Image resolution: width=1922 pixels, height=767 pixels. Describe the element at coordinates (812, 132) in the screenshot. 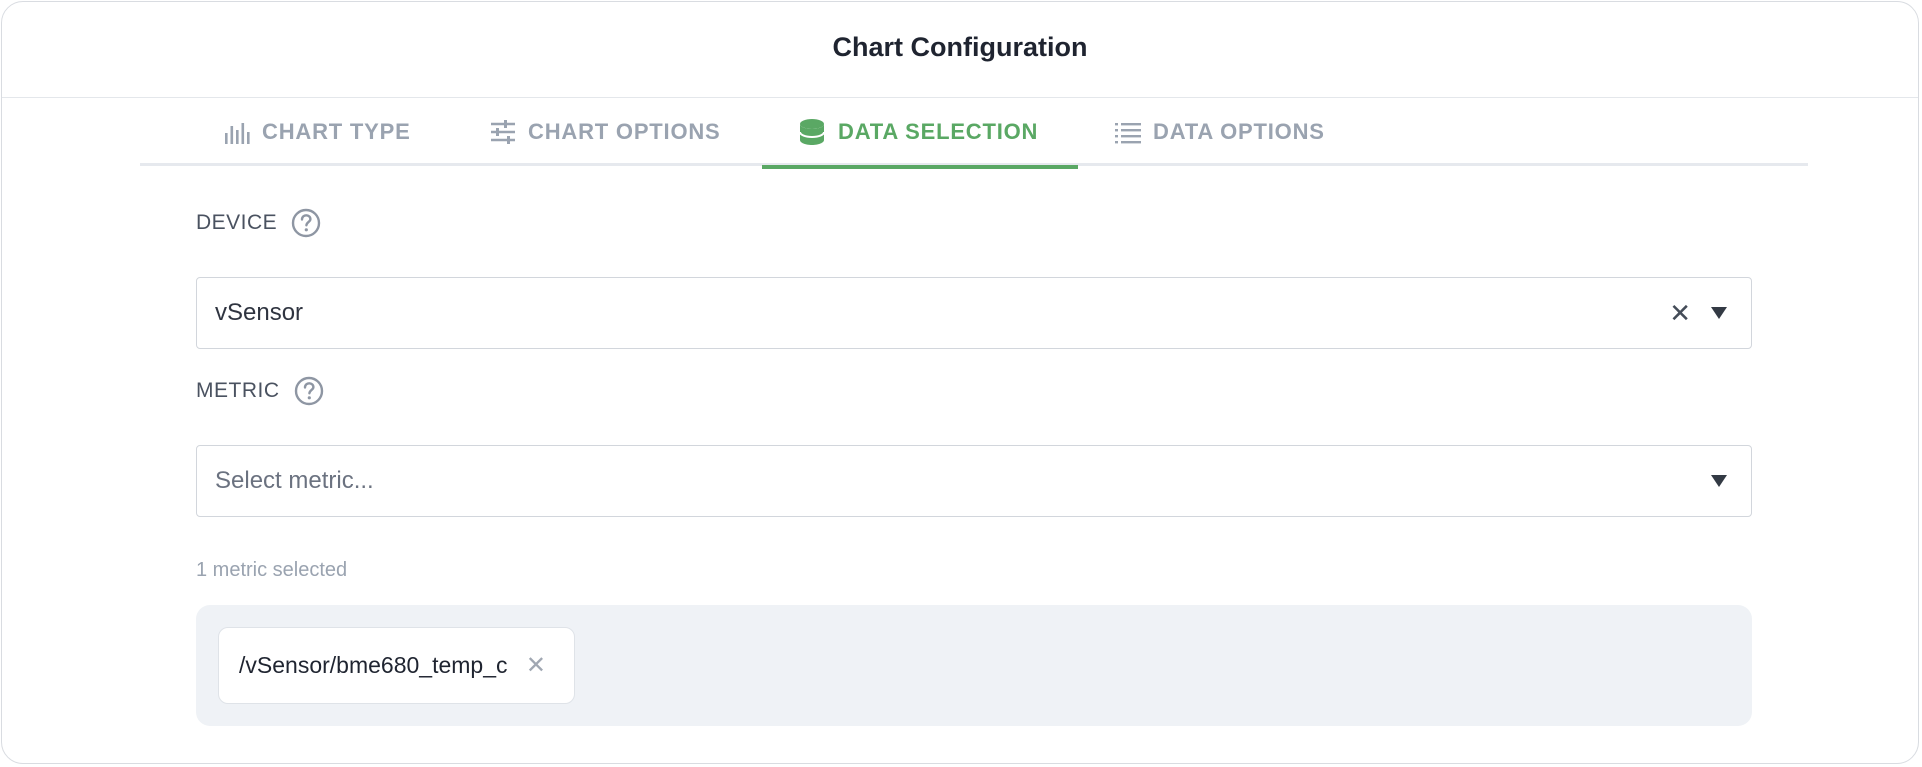

I see `database-icon` at that location.